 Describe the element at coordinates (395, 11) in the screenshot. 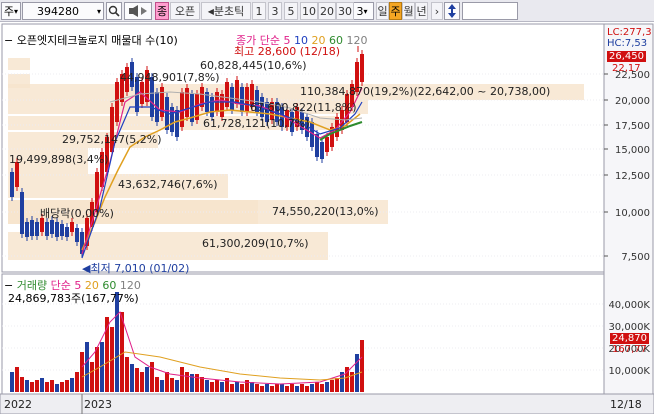

I see `period-unit-주: 주` at that location.